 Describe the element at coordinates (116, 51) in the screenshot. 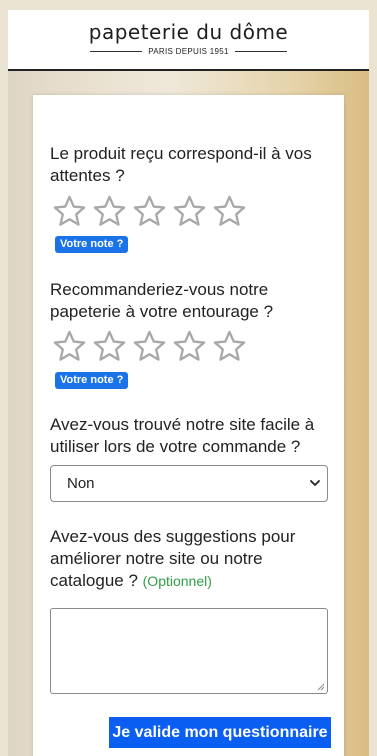

I see `tagline-divider-left` at that location.